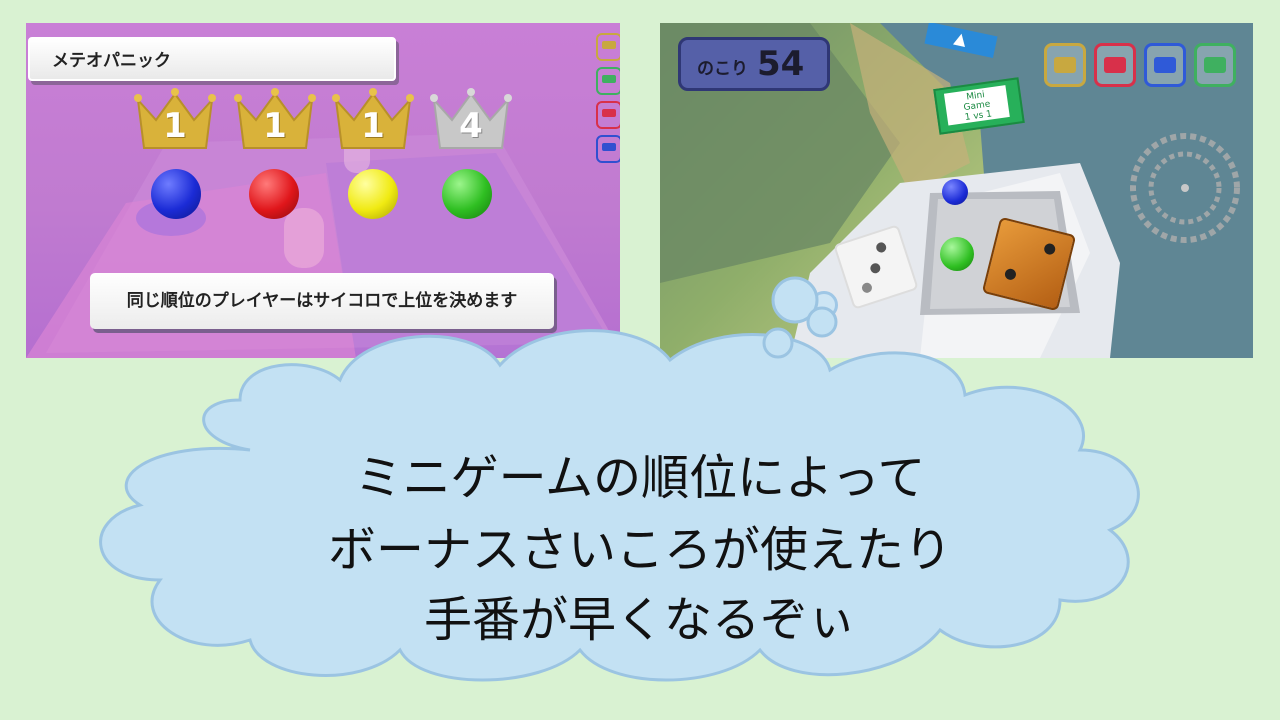  I want to click on caption-line-2: ボーナスさいころが使えたり, so click(639, 550).